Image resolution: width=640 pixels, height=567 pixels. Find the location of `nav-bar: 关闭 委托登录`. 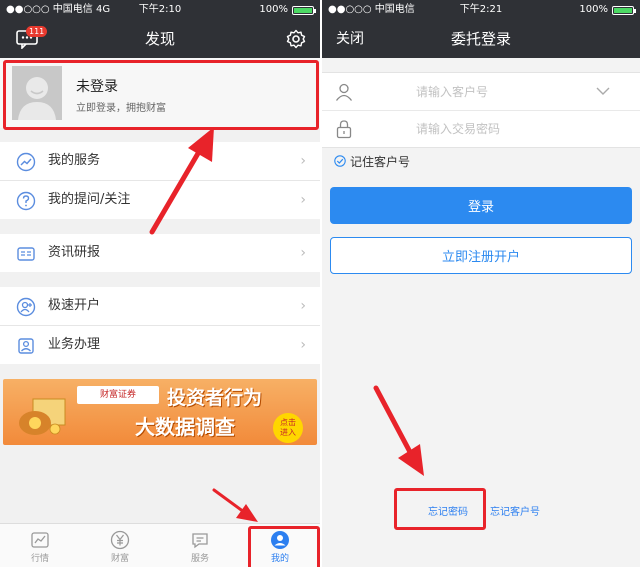

nav-bar: 关闭 委托登录 is located at coordinates (481, 39).